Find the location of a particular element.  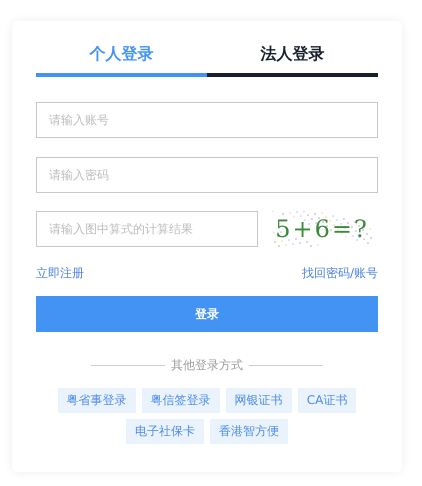

account-field: 请输入账号 is located at coordinates (207, 120).